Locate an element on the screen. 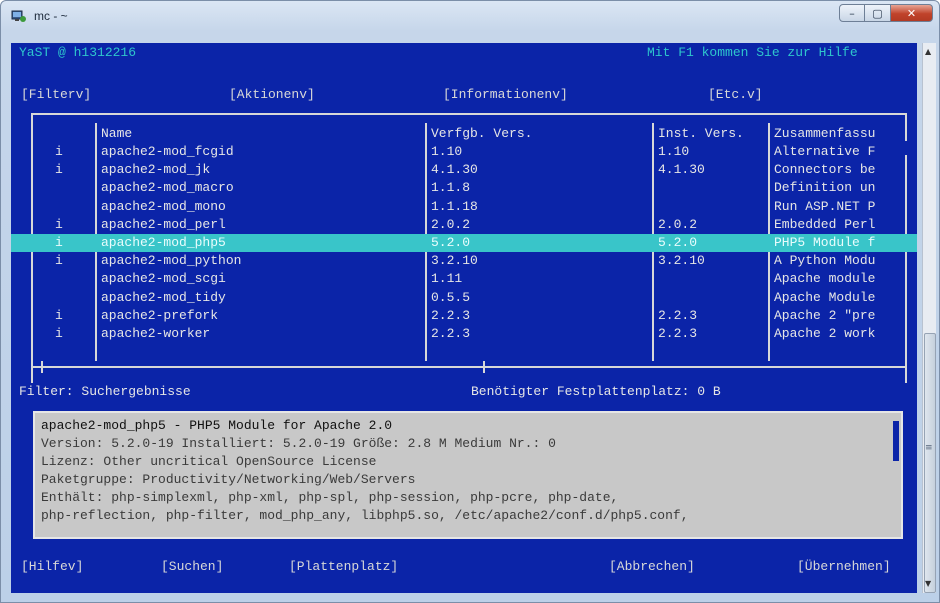 Image resolution: width=940 pixels, height=603 pixels. table-row: apache2-mod_scgi 1.11 Apache module is located at coordinates (464, 279).